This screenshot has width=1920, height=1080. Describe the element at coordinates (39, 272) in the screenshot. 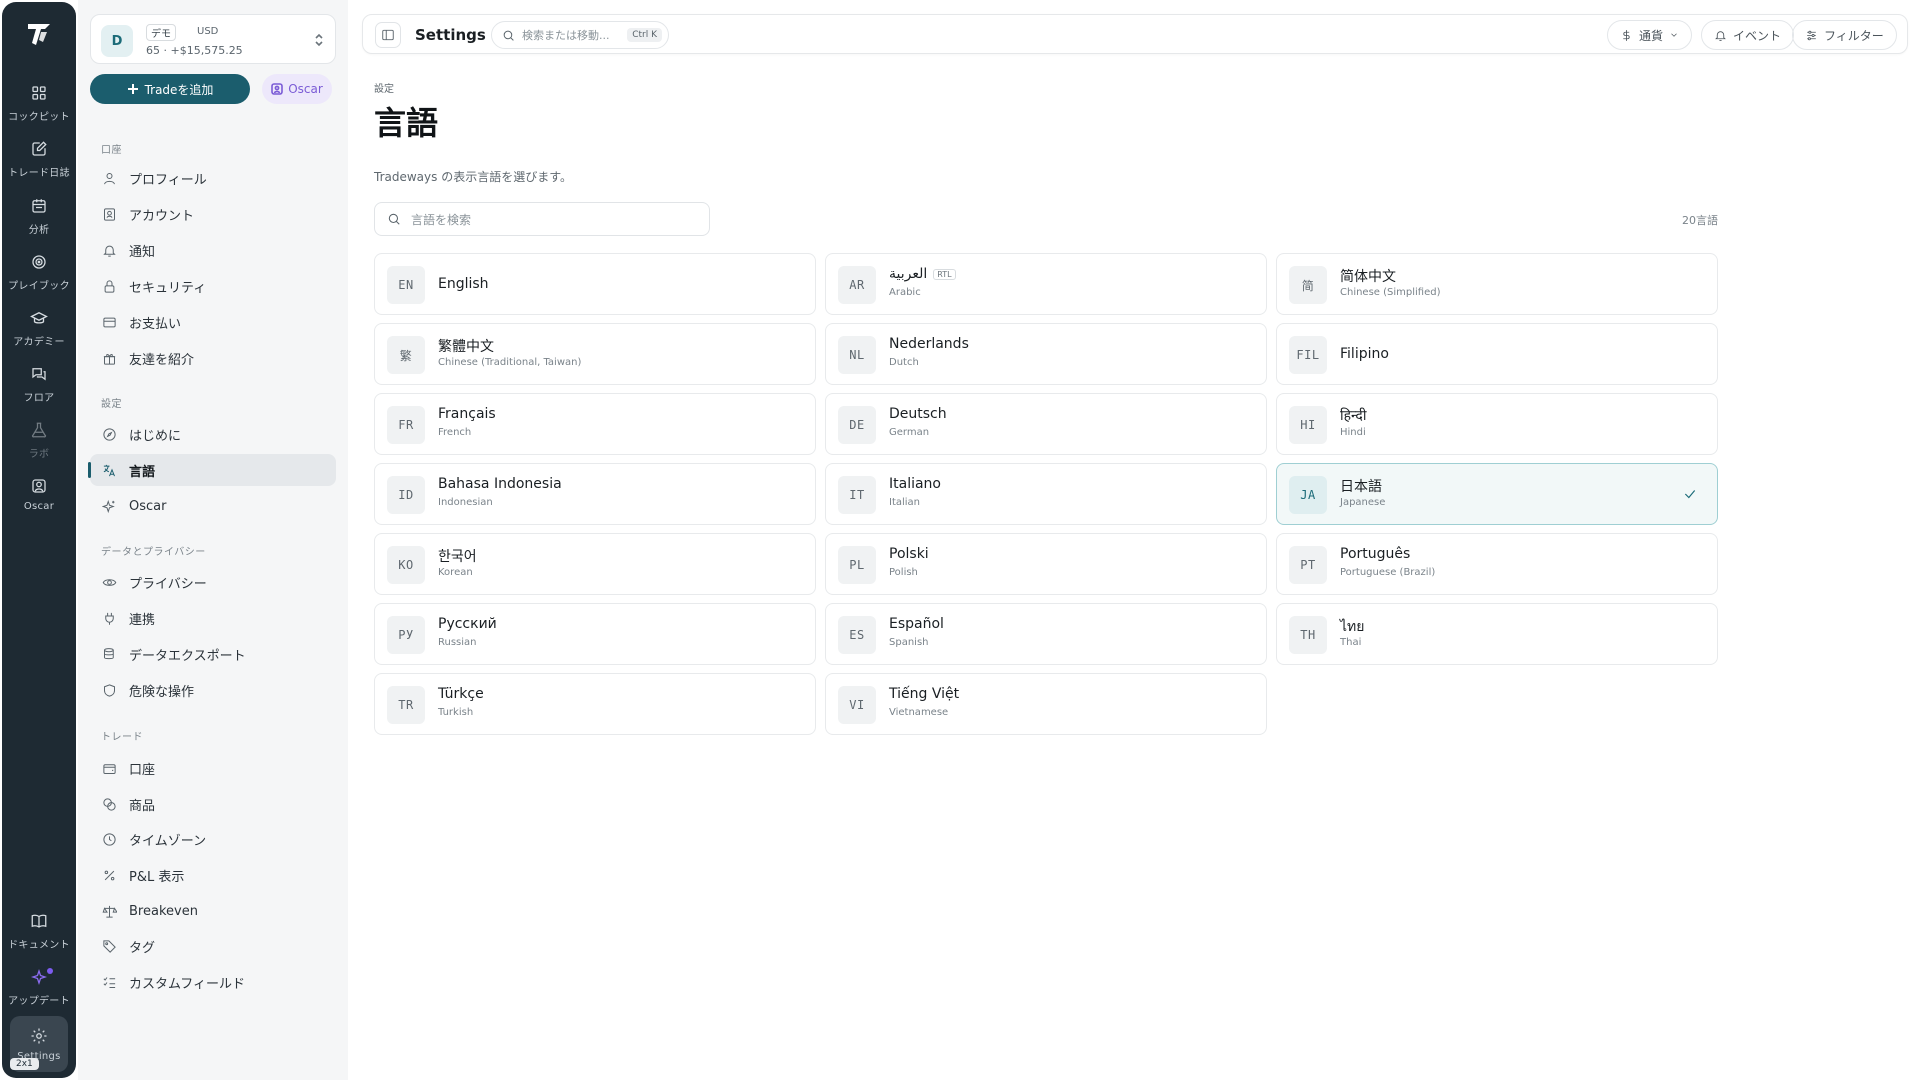

I see `rail-item-playbook: プレイブック` at that location.